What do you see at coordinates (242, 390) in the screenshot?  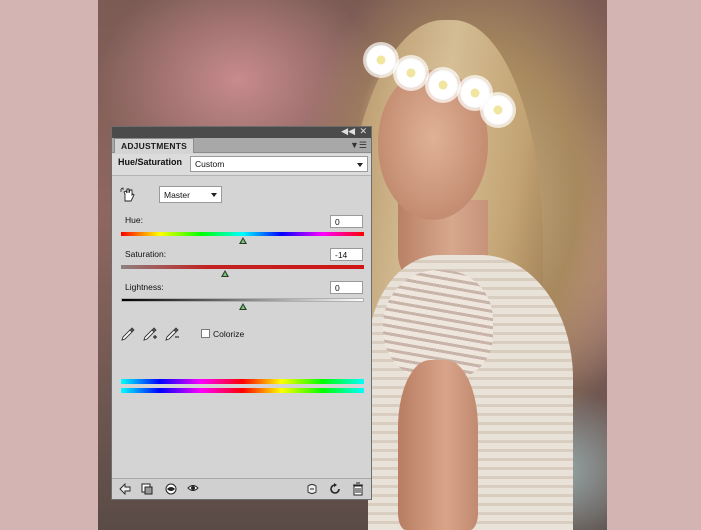 I see `result-spectrum-bar` at bounding box center [242, 390].